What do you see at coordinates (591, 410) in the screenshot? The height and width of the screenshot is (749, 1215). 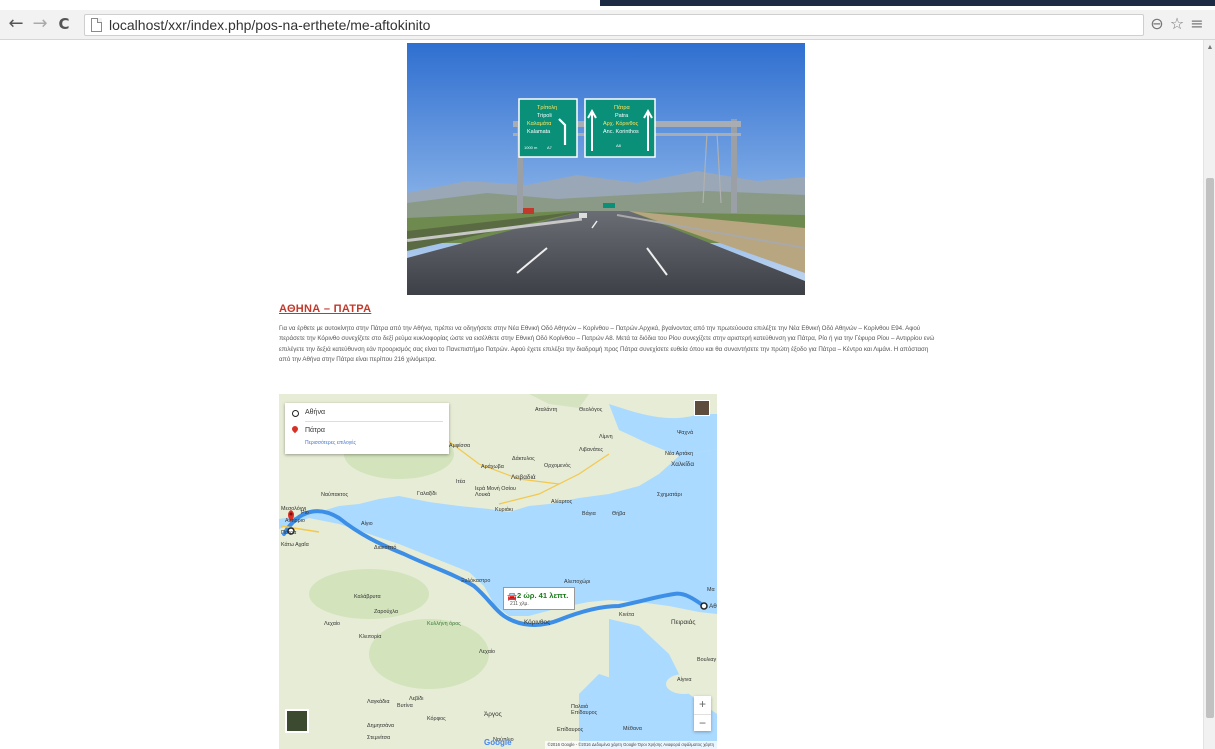 I see `map-label: Θεολόγος` at bounding box center [591, 410].